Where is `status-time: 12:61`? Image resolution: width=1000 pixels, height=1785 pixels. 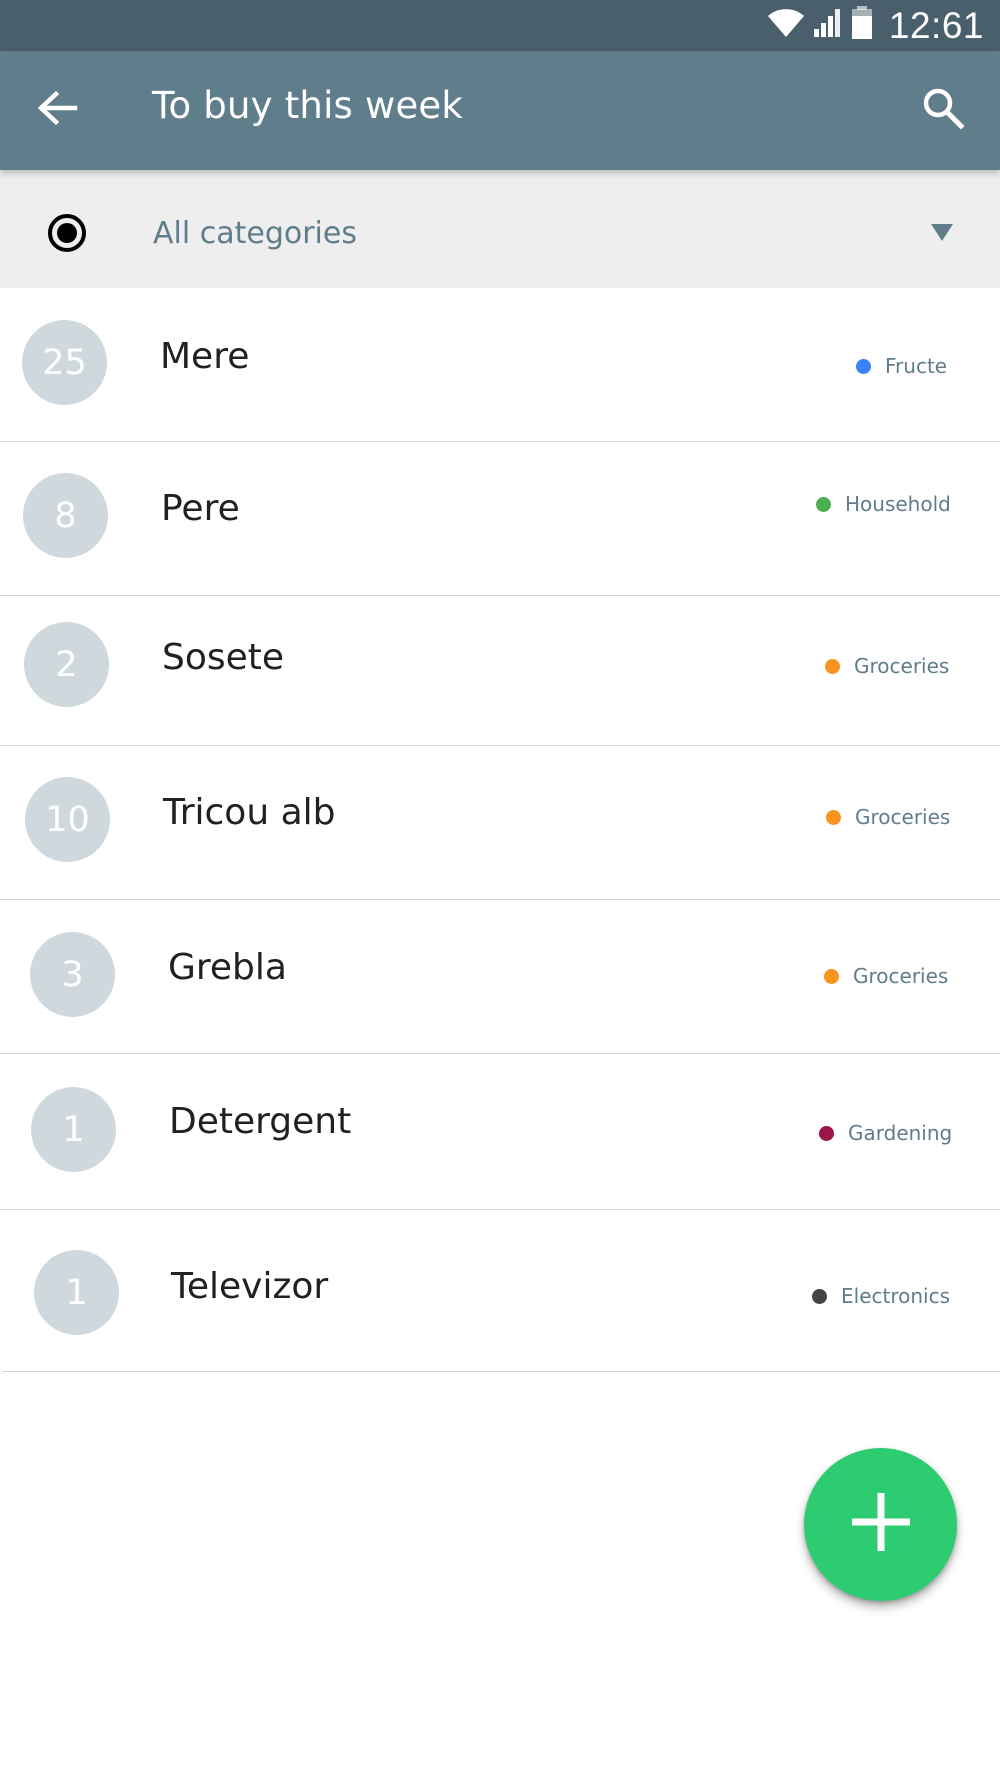 status-time: 12:61 is located at coordinates (936, 25).